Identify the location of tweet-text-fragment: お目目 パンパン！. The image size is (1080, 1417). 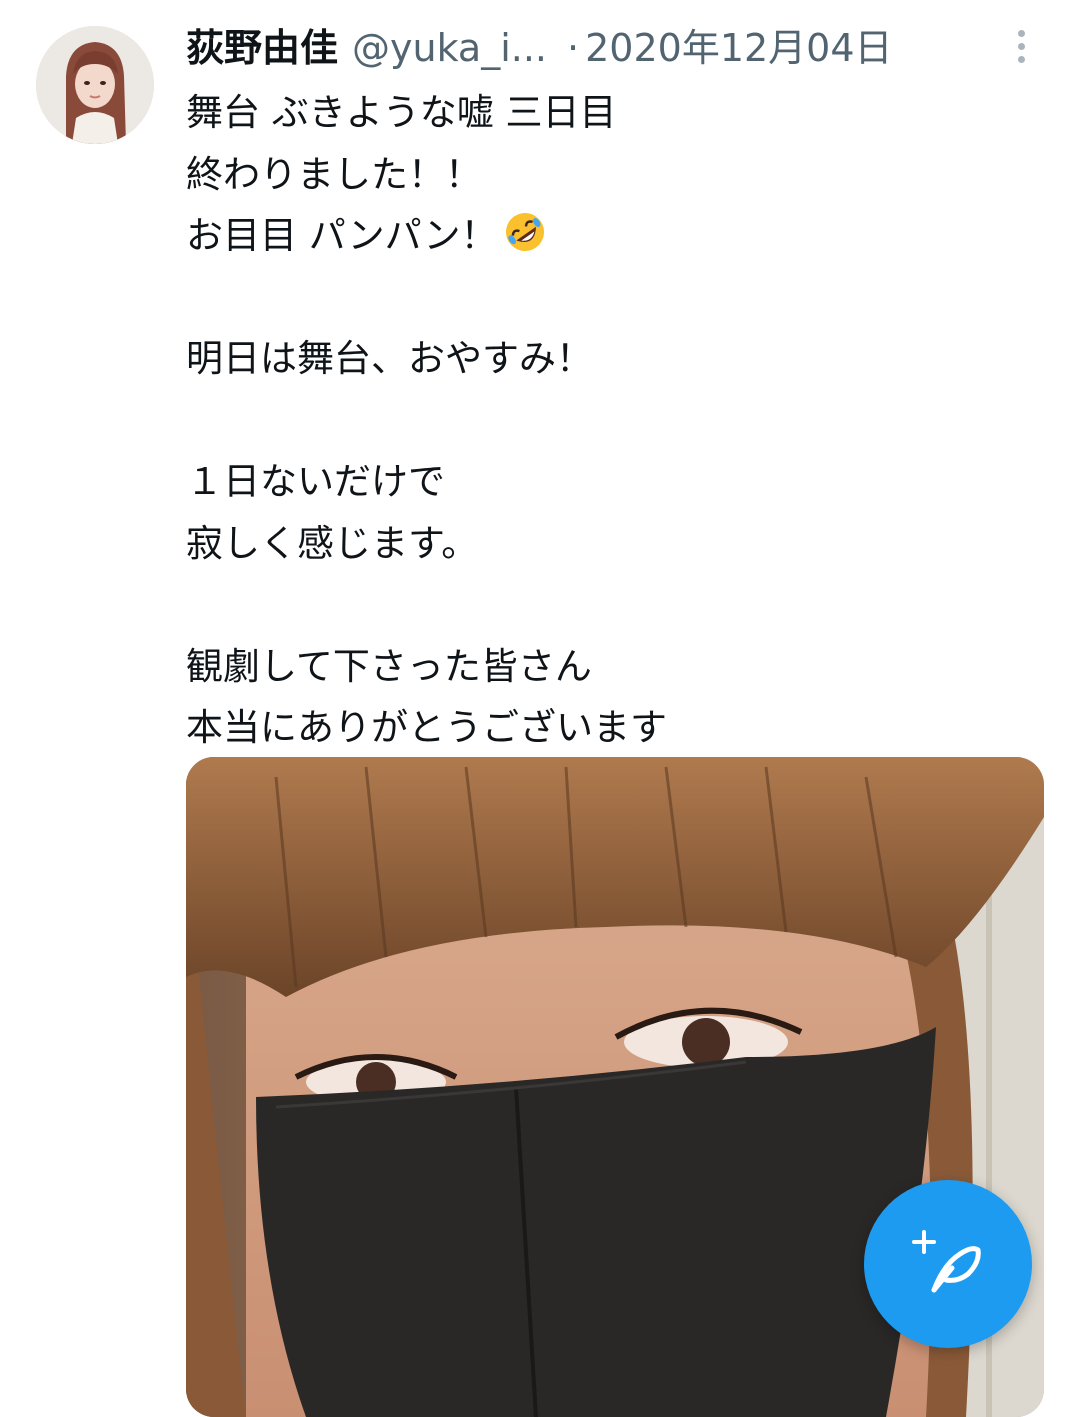
(342, 235).